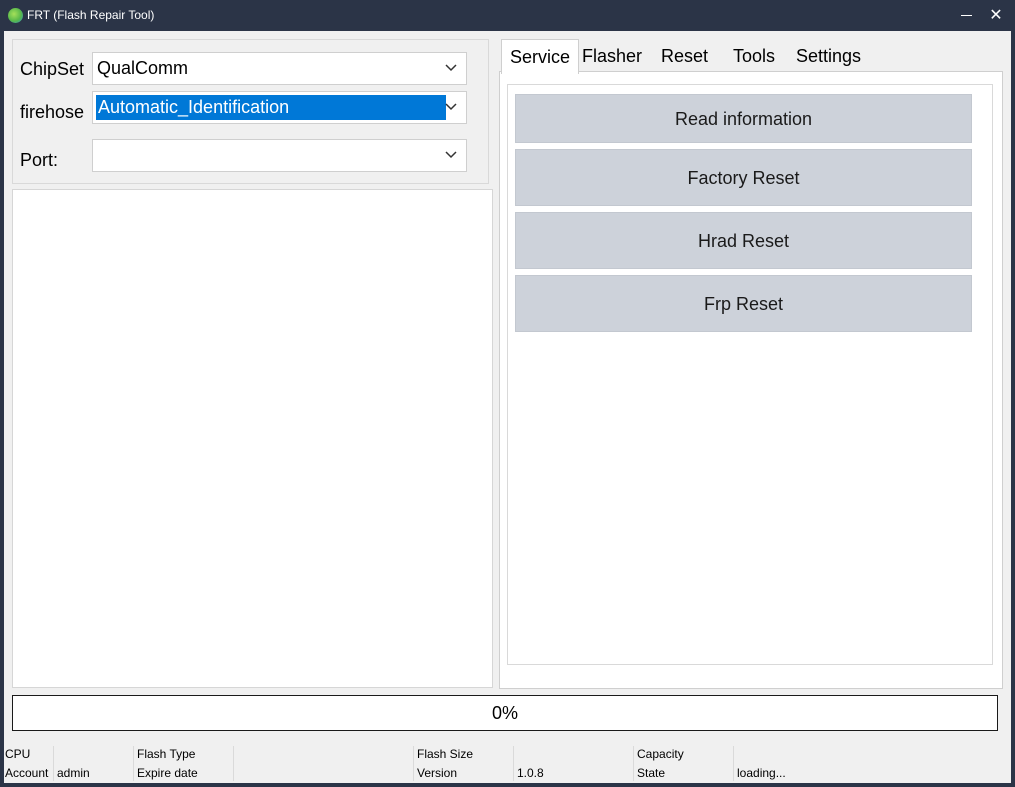 This screenshot has height=787, width=1015. I want to click on firehose-select: Automatic_Identification, so click(279, 107).